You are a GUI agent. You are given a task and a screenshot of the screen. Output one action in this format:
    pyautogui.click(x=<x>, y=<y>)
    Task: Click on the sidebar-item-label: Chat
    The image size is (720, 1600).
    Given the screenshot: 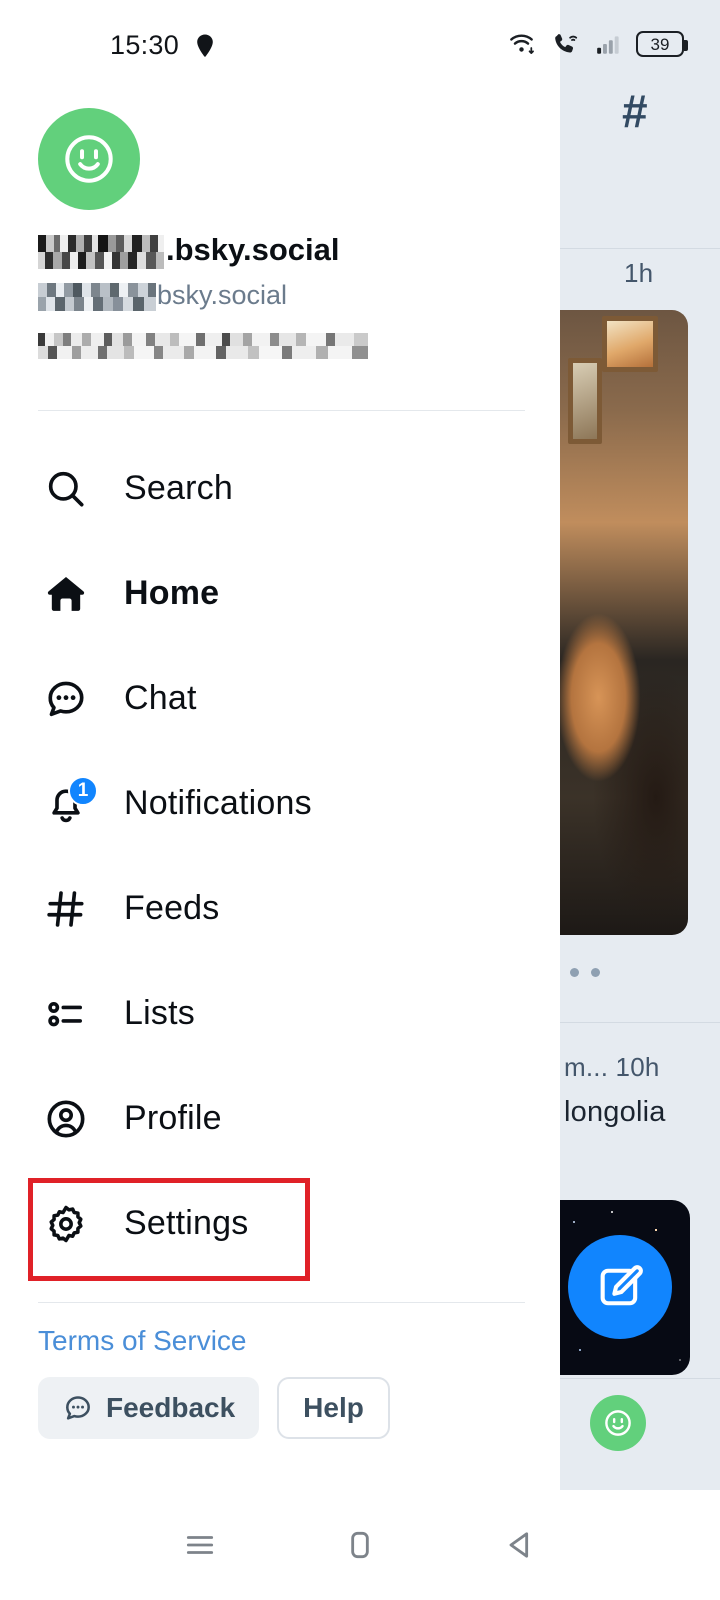 What is the action you would take?
    pyautogui.click(x=160, y=698)
    